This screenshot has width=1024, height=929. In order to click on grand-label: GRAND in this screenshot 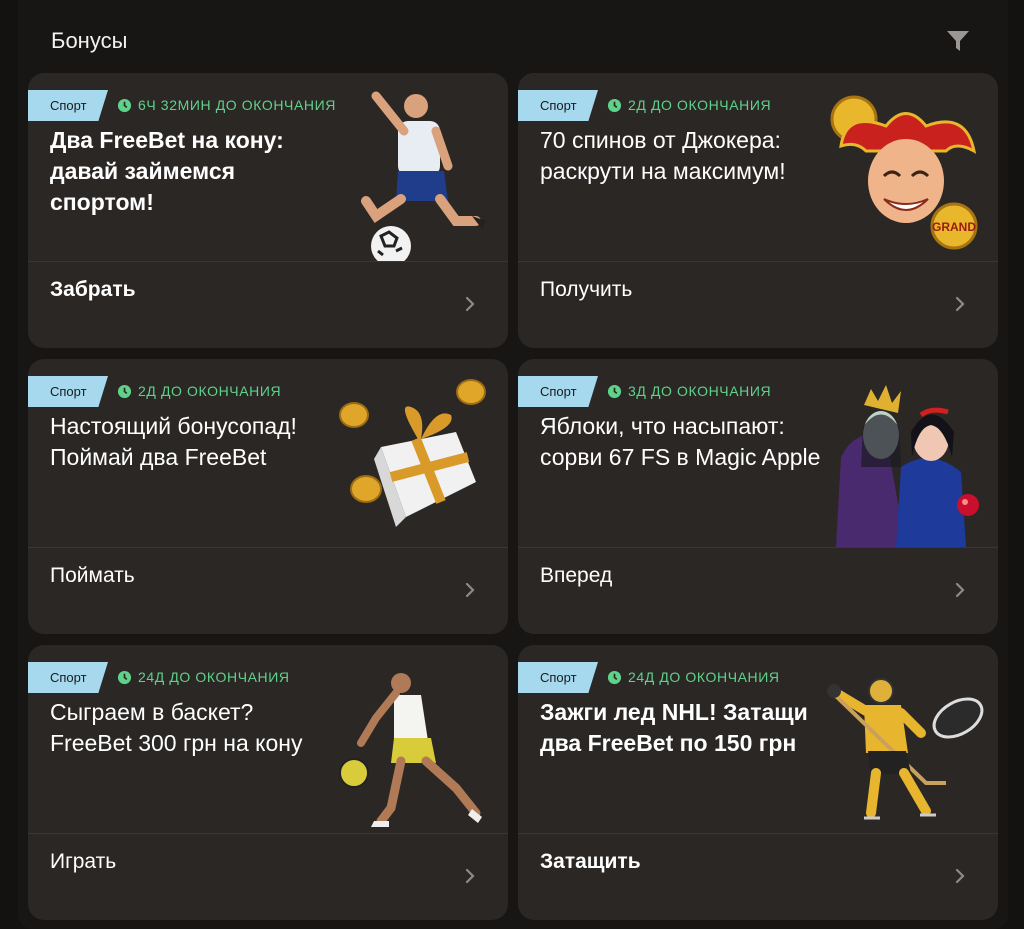, I will do `click(954, 227)`.